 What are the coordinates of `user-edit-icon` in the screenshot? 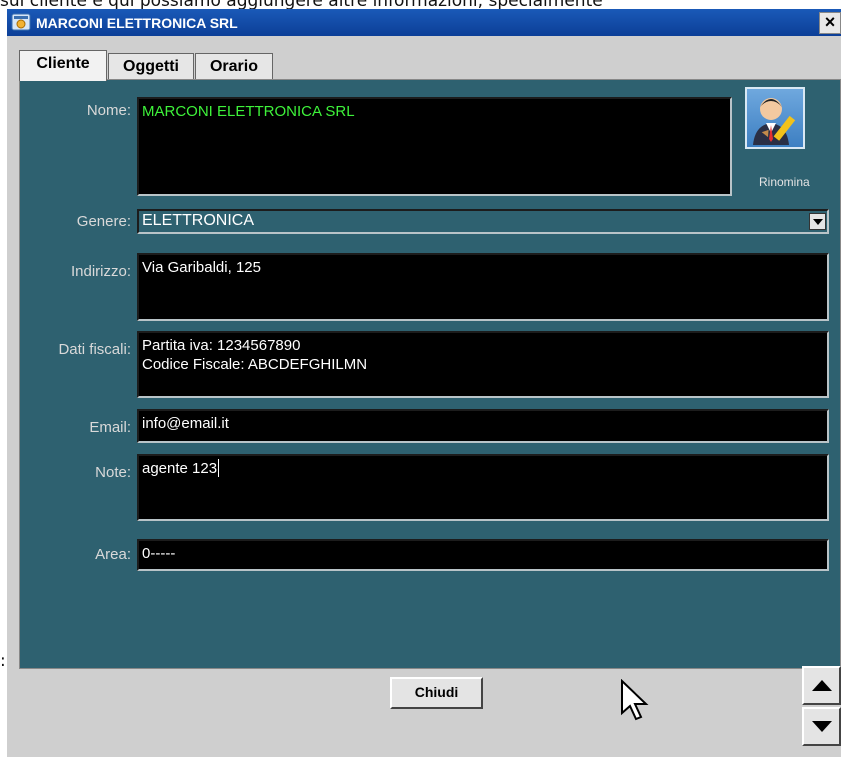 It's located at (774, 121).